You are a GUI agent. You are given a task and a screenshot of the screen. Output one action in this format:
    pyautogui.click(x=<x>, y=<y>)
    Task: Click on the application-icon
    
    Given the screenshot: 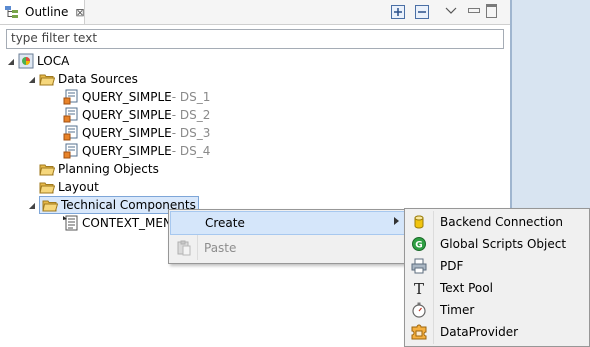 What is the action you would take?
    pyautogui.click(x=26, y=61)
    